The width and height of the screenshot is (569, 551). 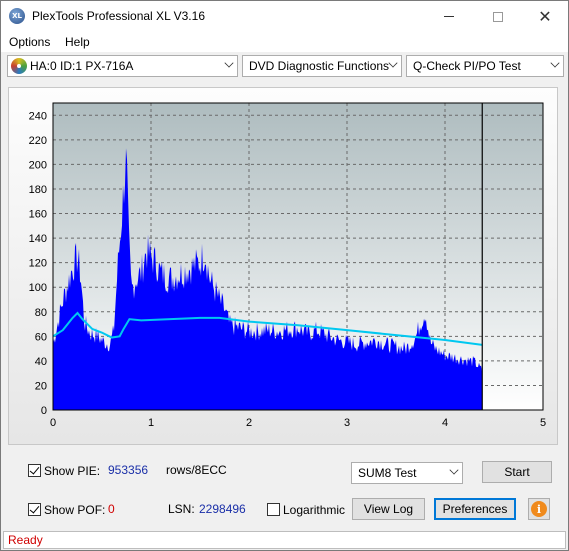 I want to click on sum-test-select: SUM8 Test, so click(x=407, y=473).